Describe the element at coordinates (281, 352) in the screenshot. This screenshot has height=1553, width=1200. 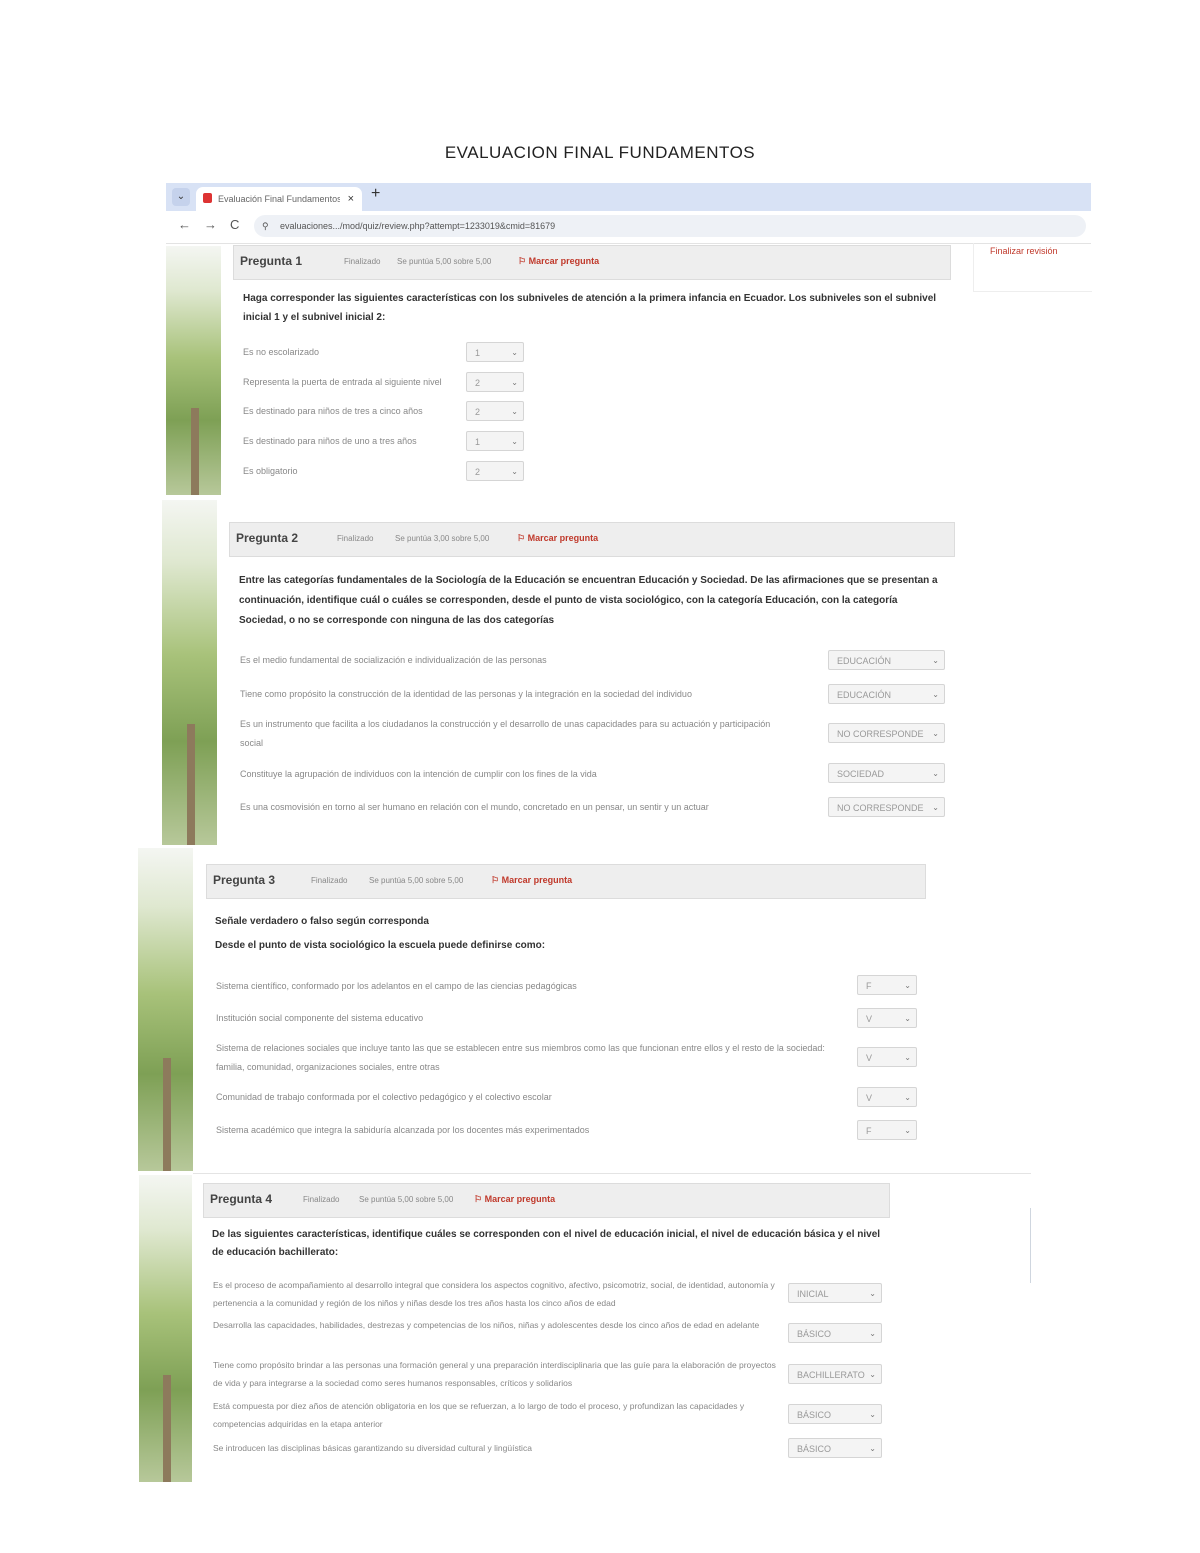
I see `item-text: Es no escolarizado` at that location.